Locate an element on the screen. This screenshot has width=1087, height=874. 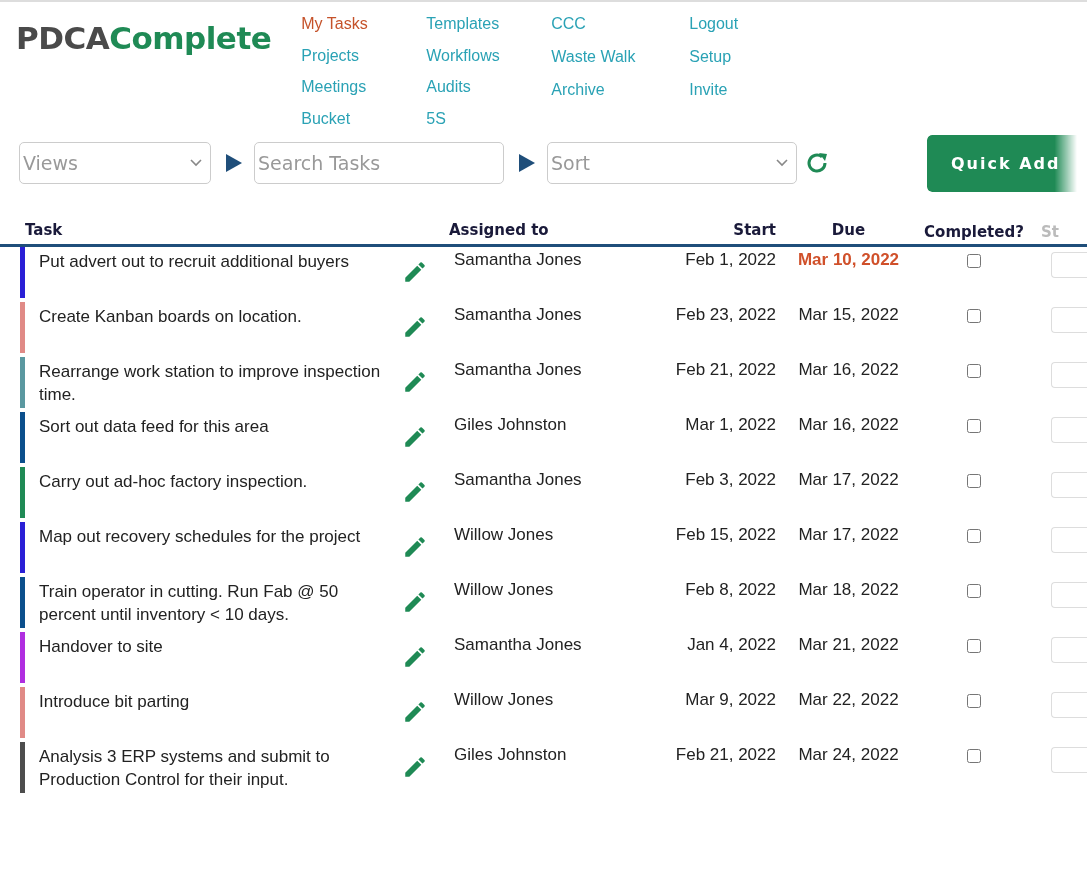
due-date: Mar 24, 2022 is located at coordinates (848, 755).